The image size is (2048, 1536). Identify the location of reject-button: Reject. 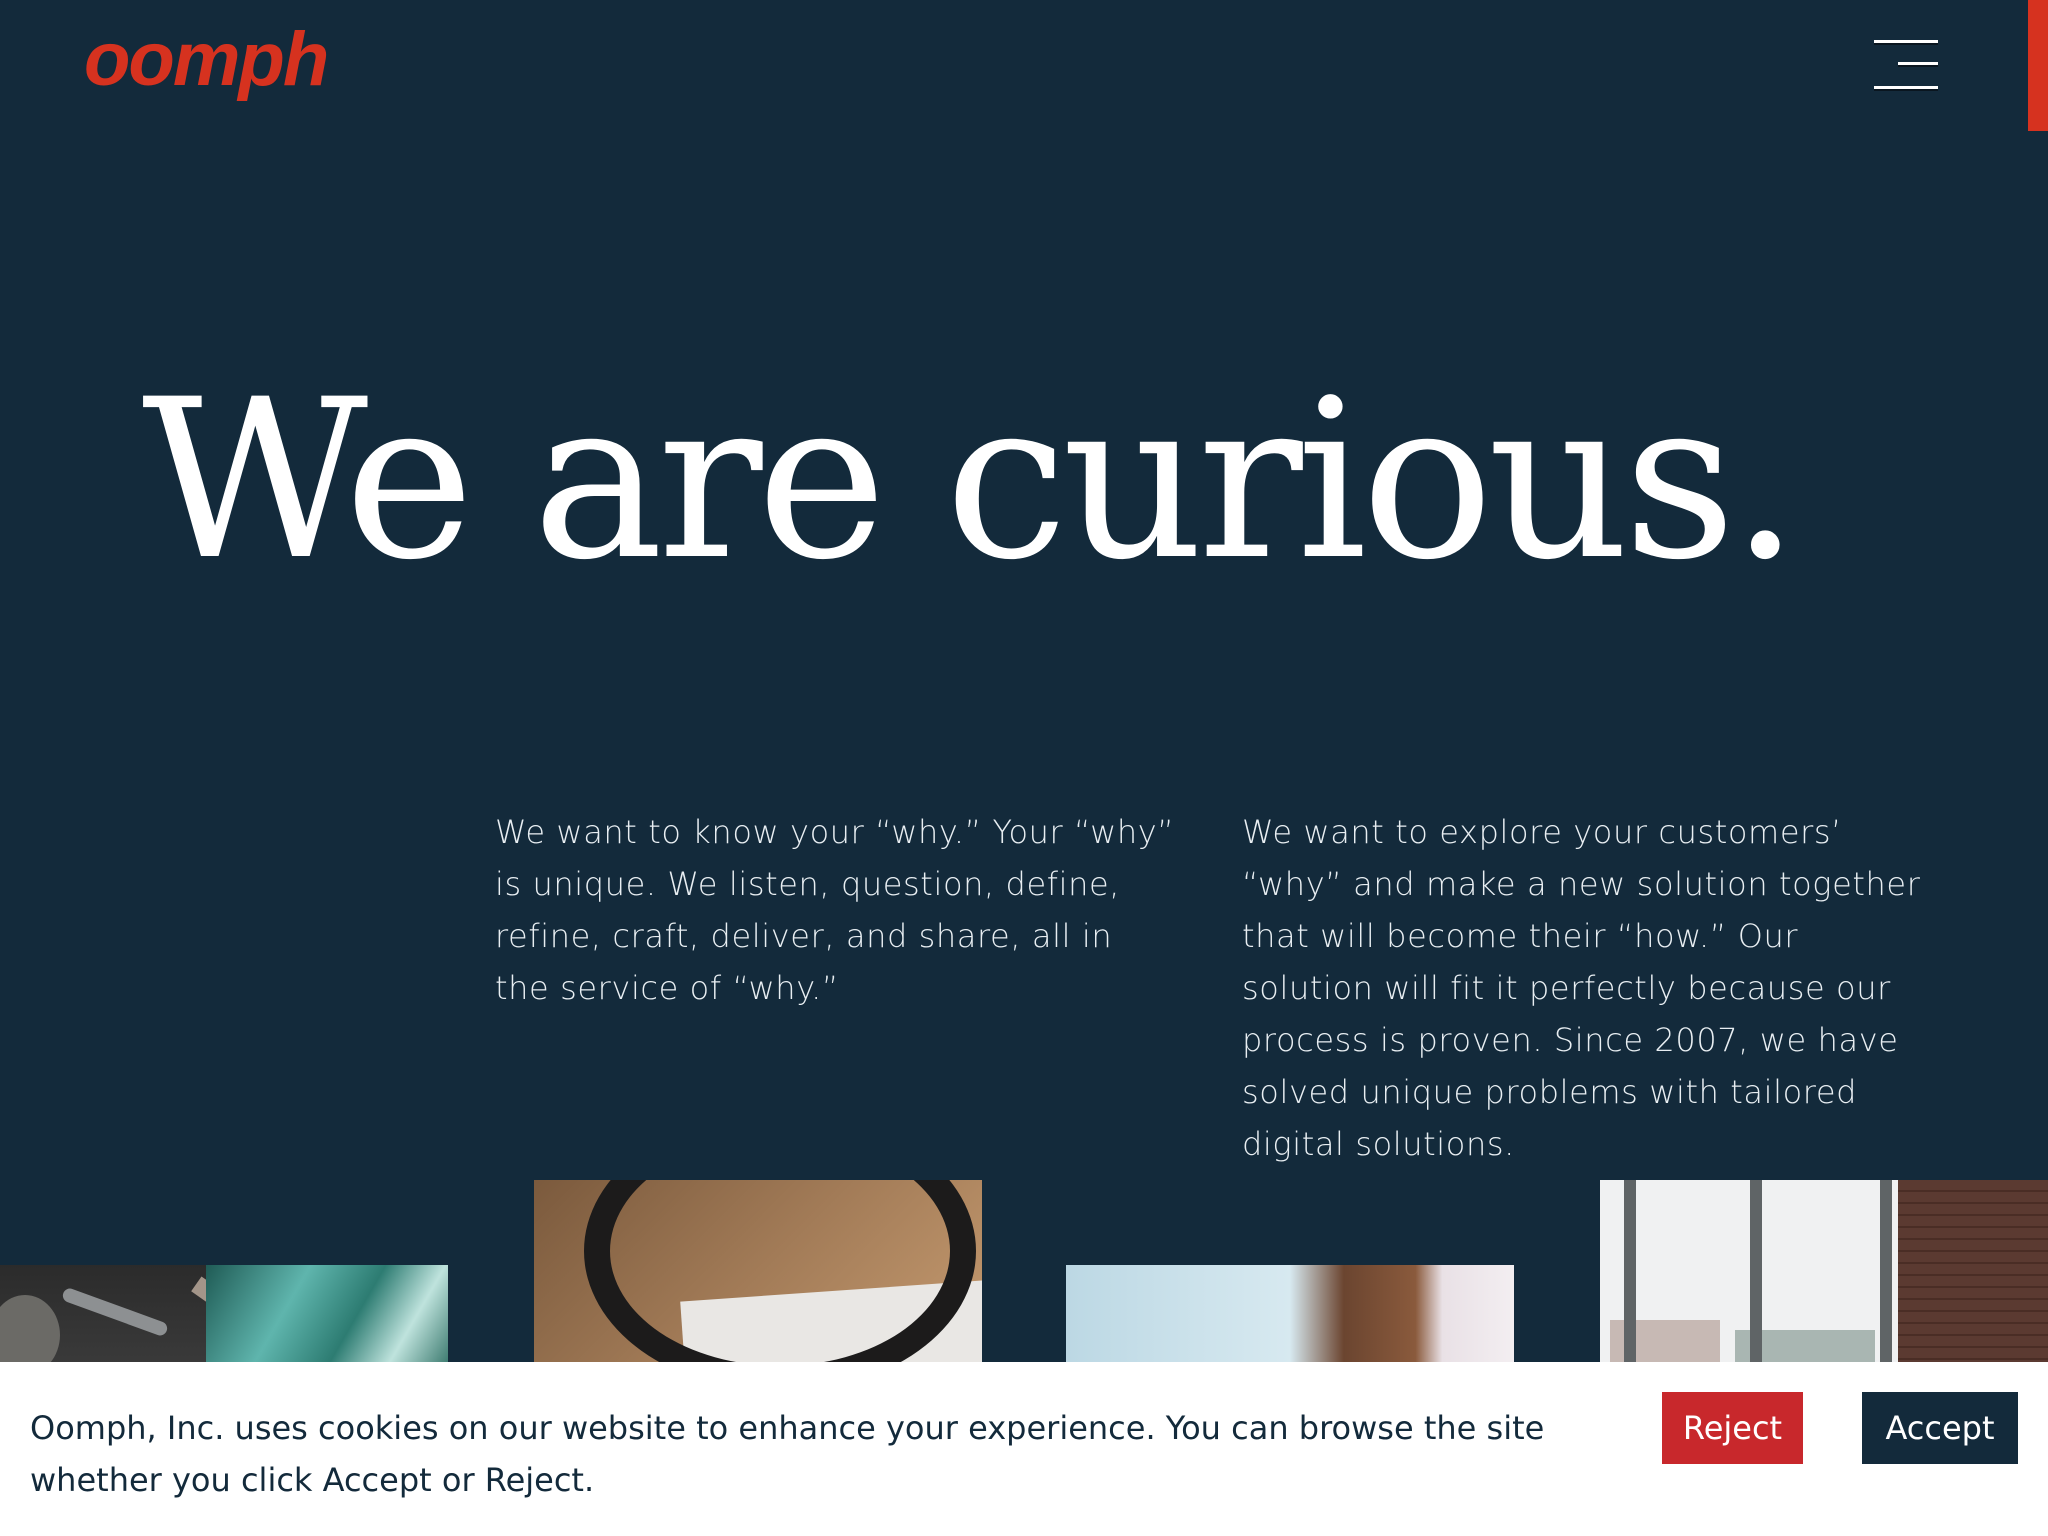
(1732, 1428).